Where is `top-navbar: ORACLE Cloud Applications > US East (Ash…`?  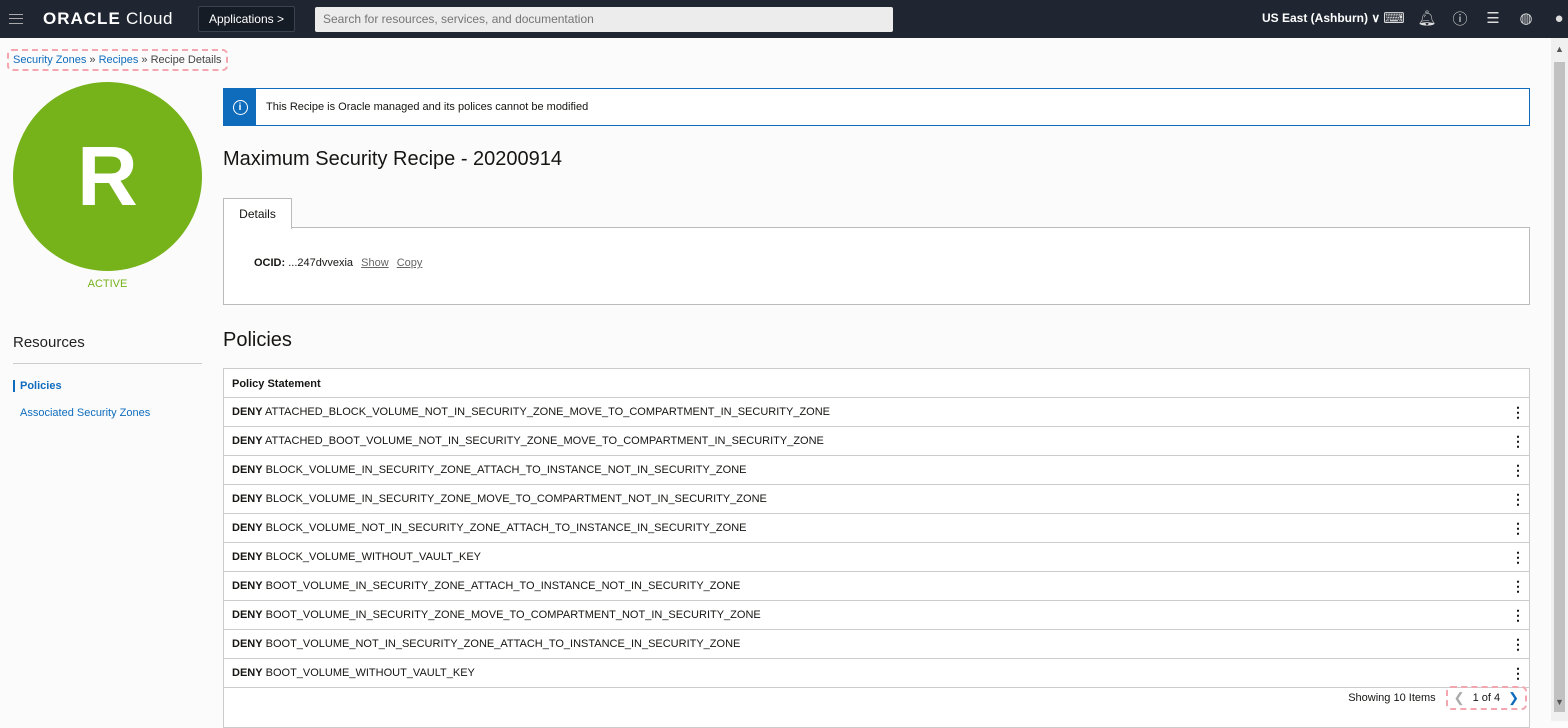
top-navbar: ORACLE Cloud Applications > US East (Ash… is located at coordinates (784, 19).